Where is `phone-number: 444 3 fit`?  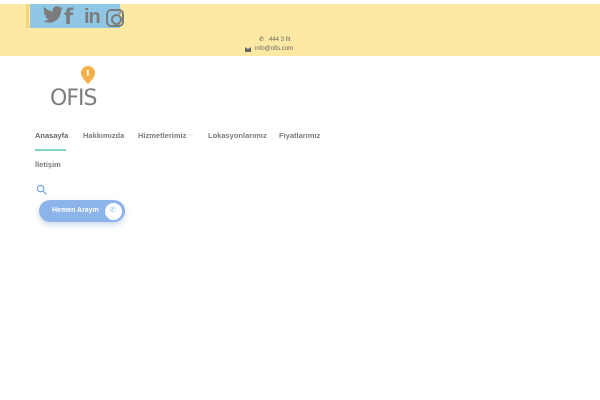 phone-number: 444 3 fit is located at coordinates (279, 40).